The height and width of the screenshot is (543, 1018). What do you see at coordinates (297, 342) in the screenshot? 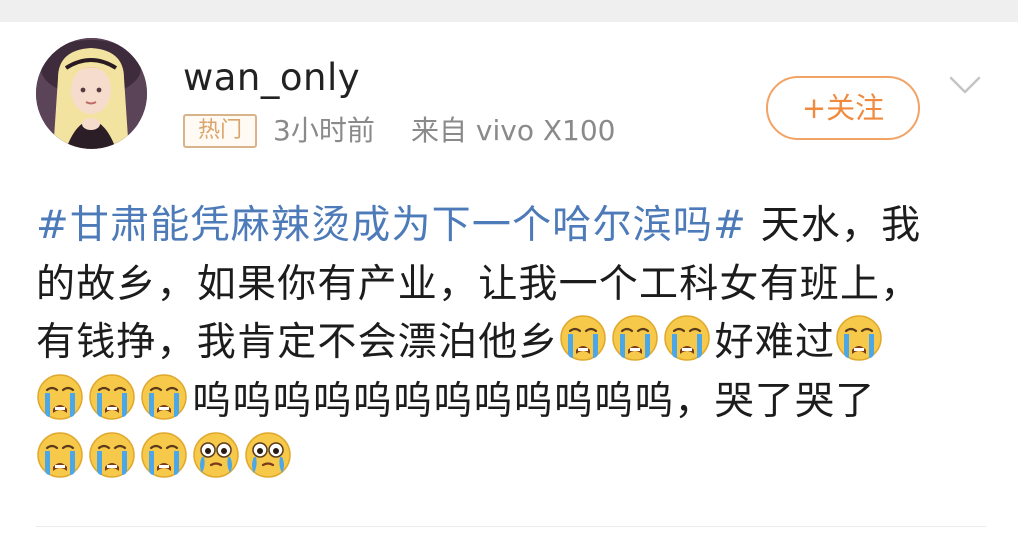
I see `post-line-3-text: 有钱挣，我肯定不会漂泊他乡` at bounding box center [297, 342].